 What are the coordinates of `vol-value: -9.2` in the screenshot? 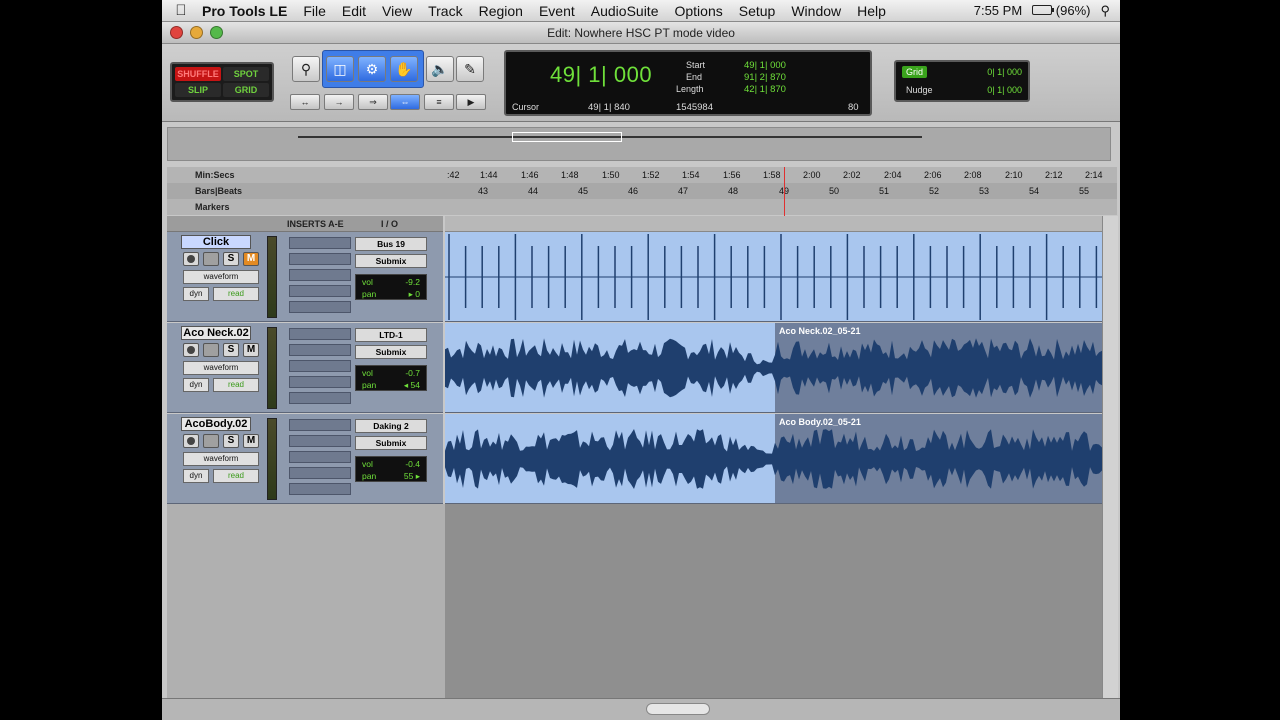 It's located at (412, 282).